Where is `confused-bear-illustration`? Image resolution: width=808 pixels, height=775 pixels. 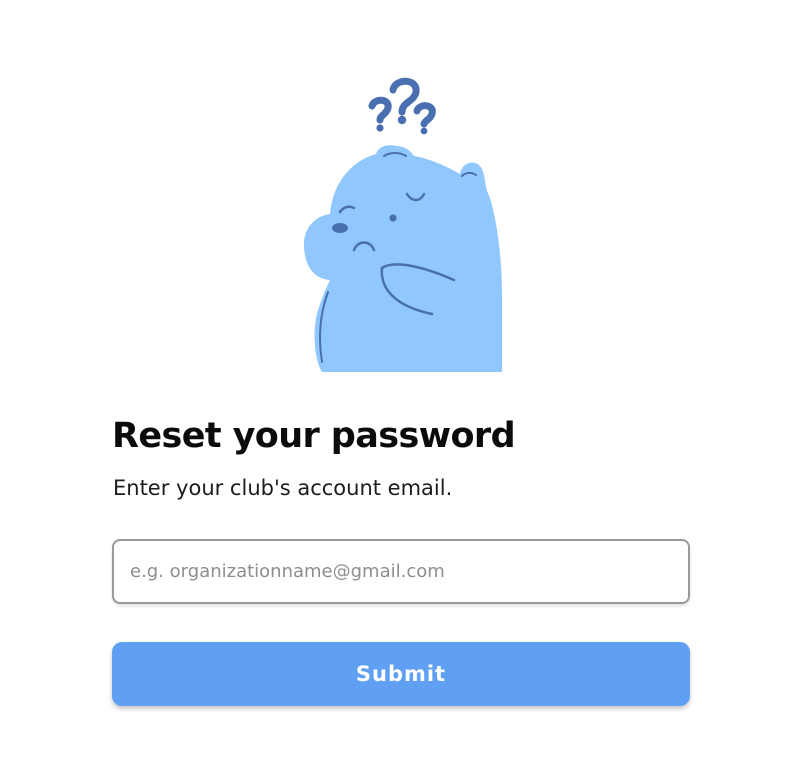
confused-bear-illustration is located at coordinates (403, 224).